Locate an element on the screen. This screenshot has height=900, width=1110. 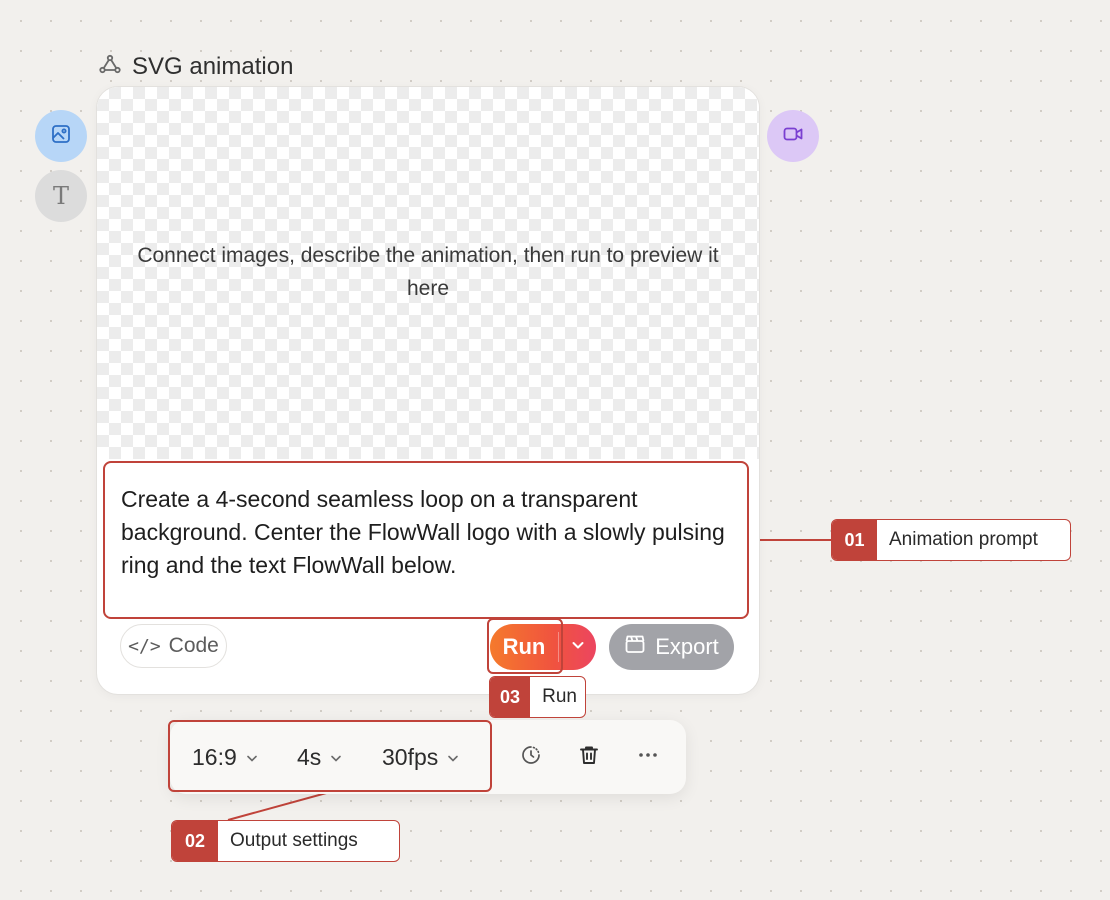
loading-spinner-button is located at coordinates (531, 757).